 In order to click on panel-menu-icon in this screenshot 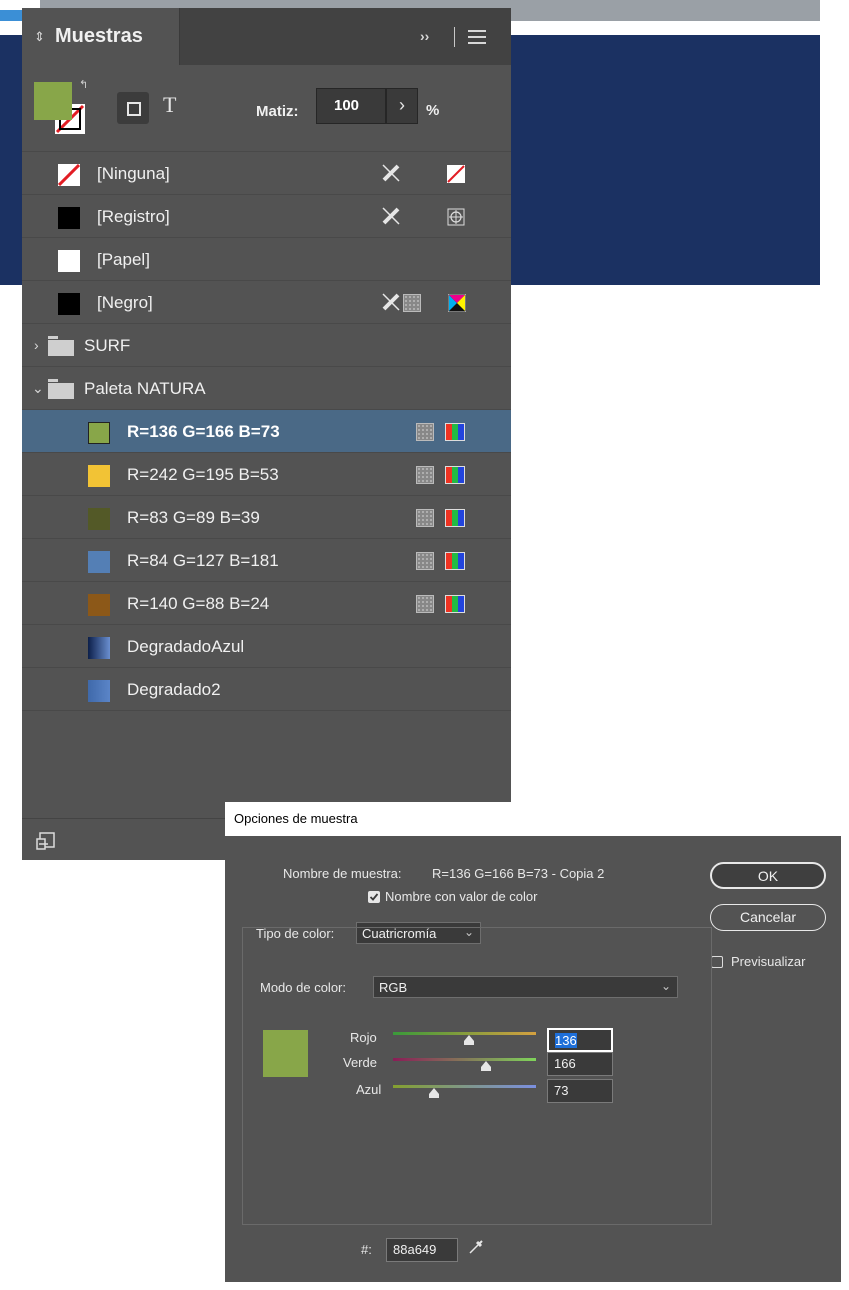, I will do `click(477, 37)`.